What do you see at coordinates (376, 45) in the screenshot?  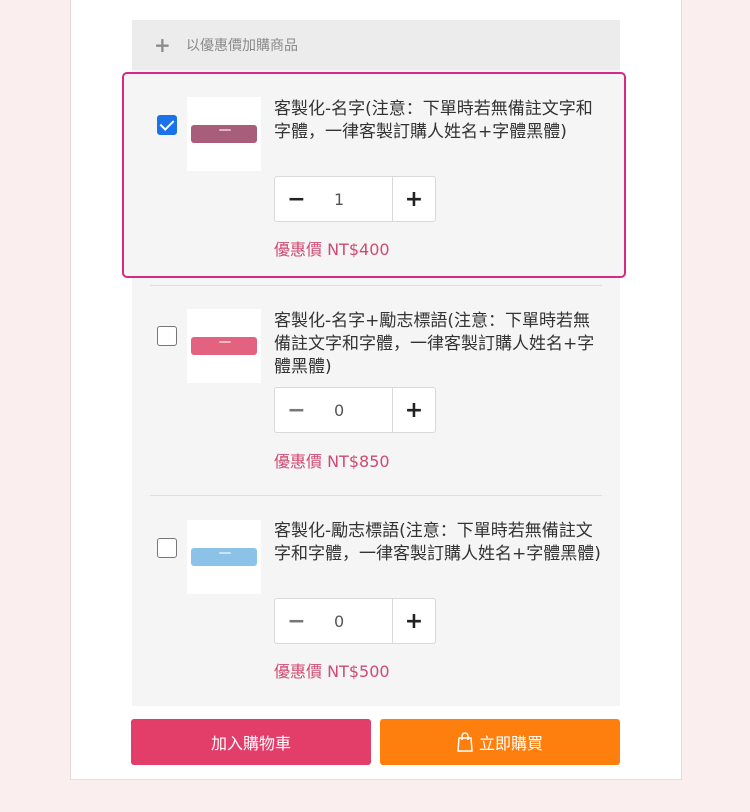 I see `addon-header: + 以優惠價加購商品` at bounding box center [376, 45].